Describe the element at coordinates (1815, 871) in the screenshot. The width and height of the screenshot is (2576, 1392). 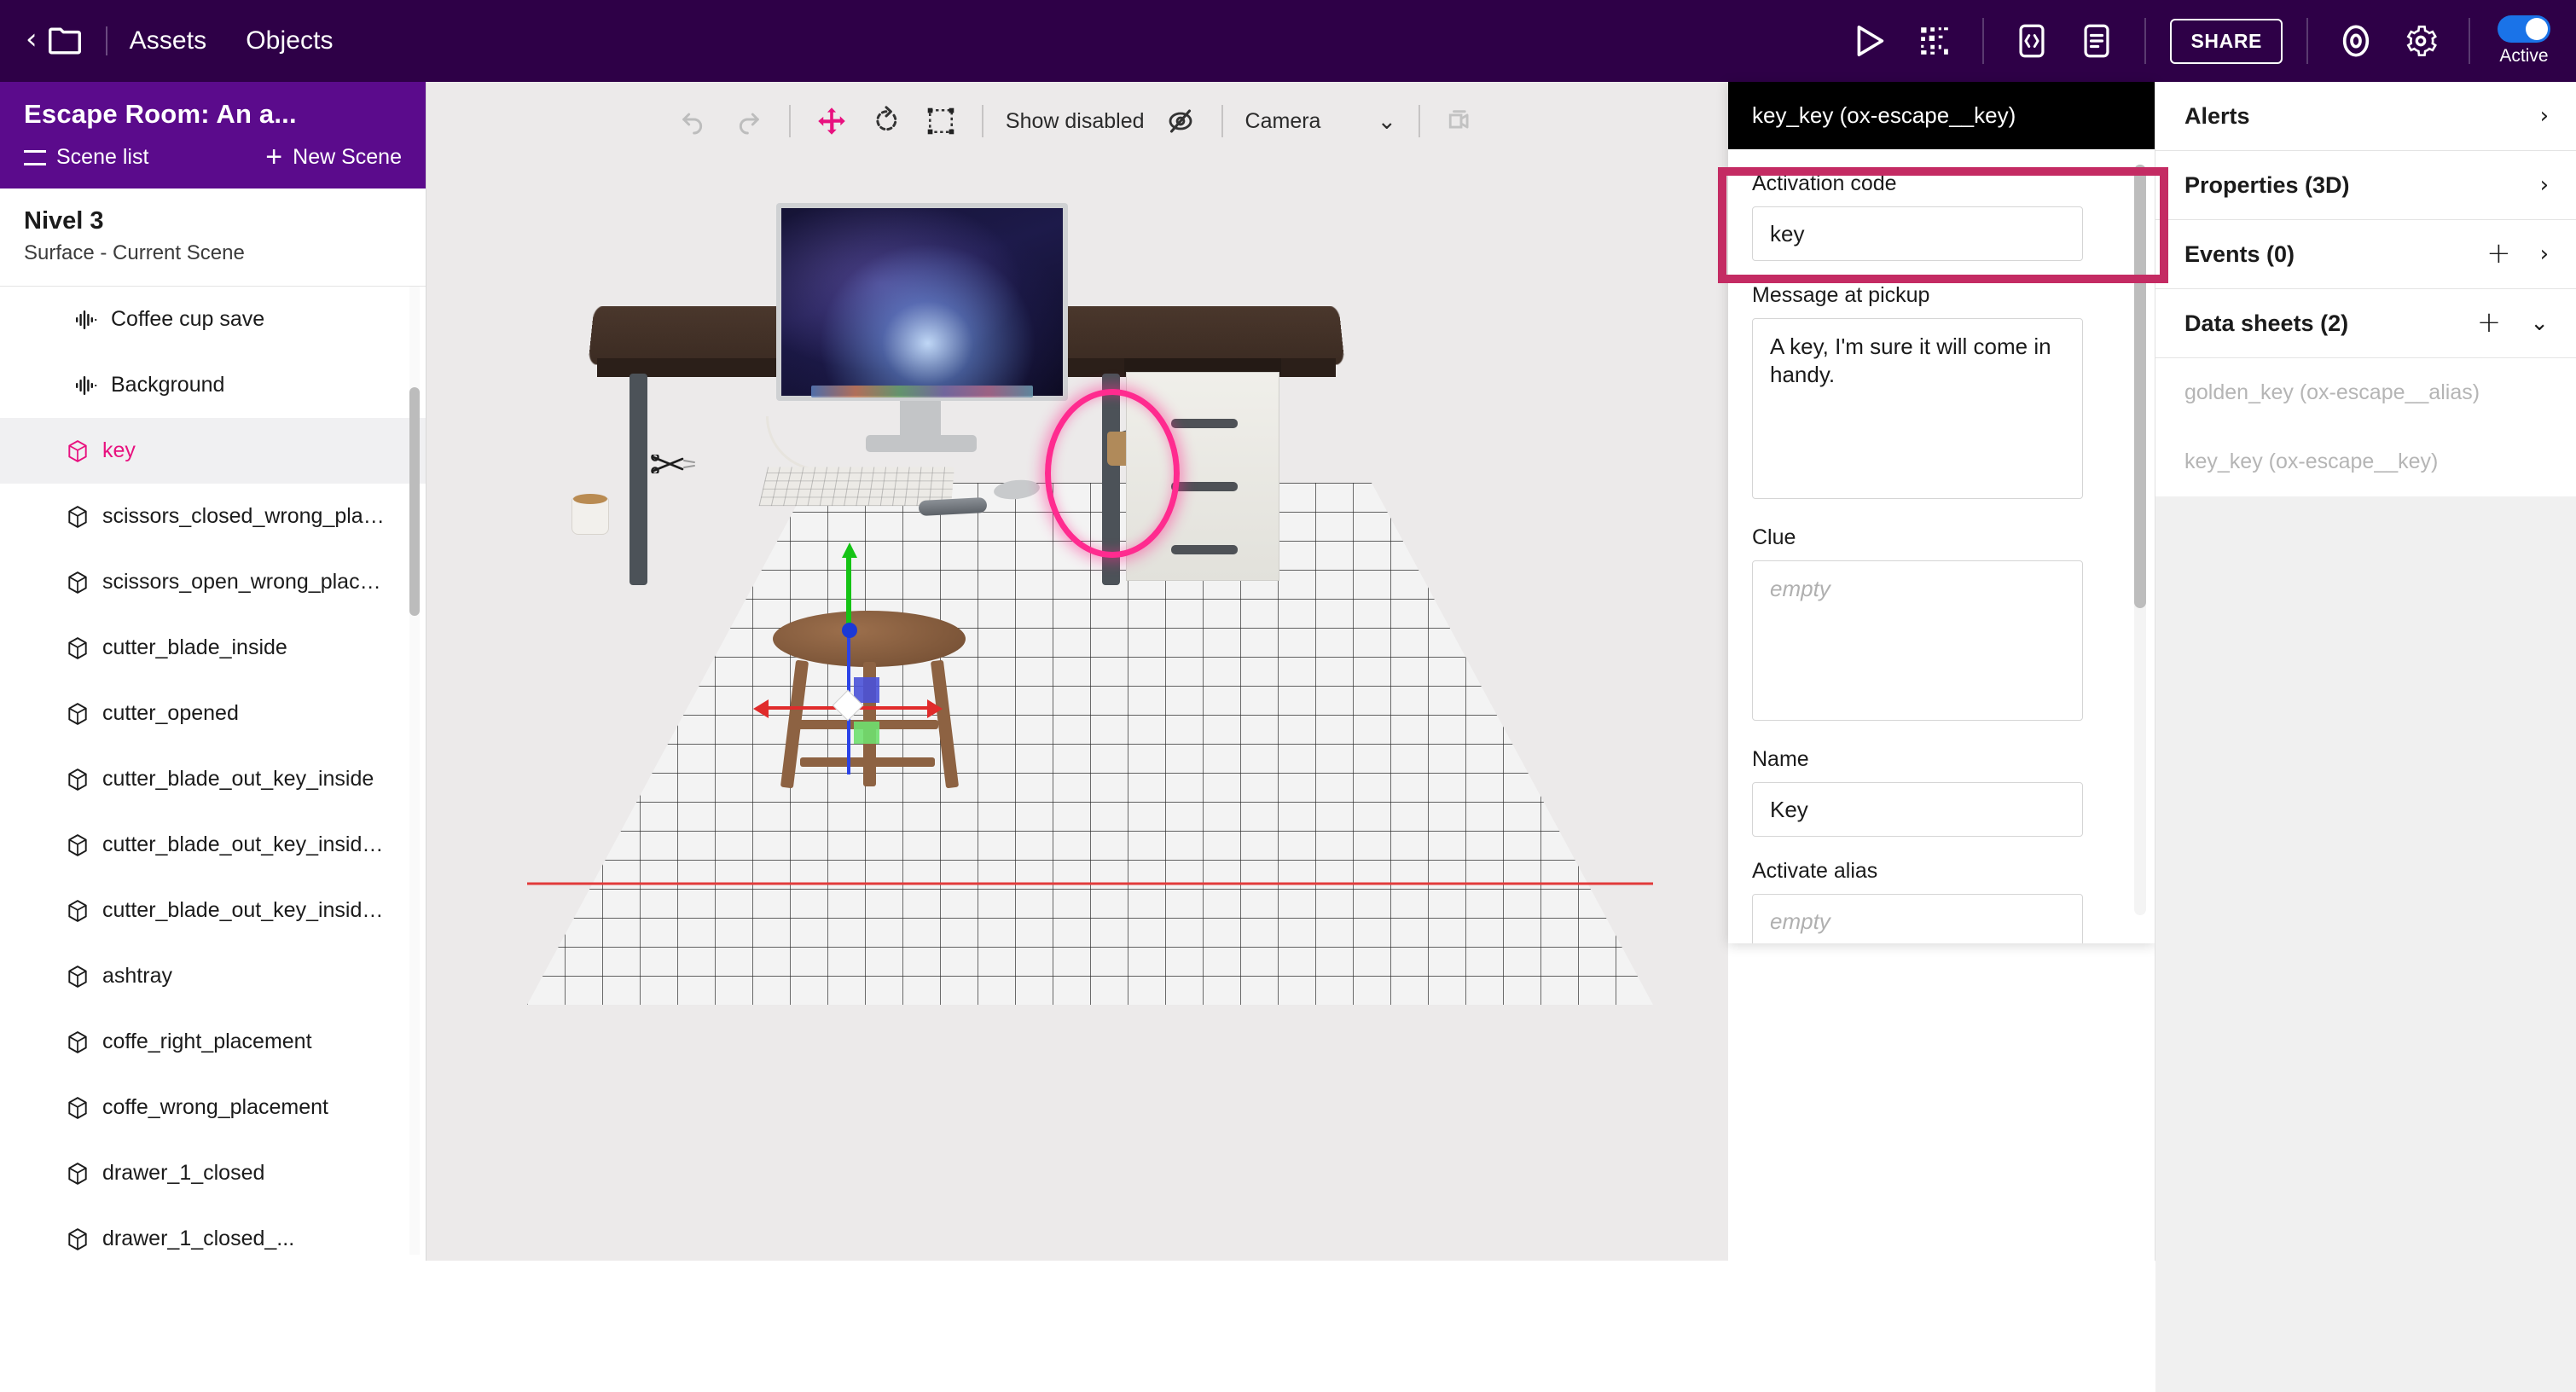
I see `activate-alias-label: Activate alias` at that location.